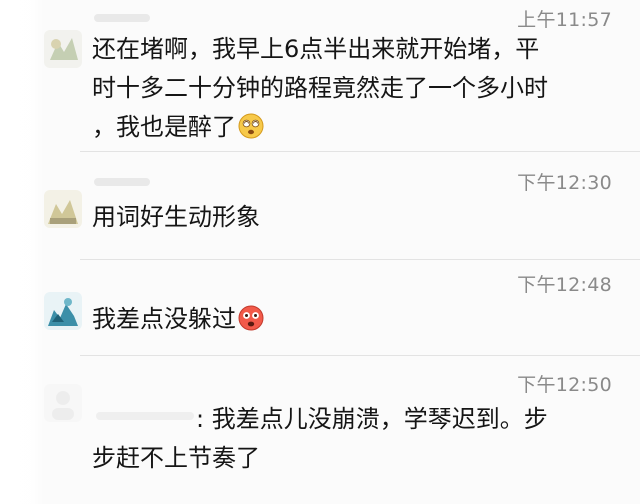 This screenshot has width=640, height=504. I want to click on comment-text: 我差点没躲过, so click(352, 321).